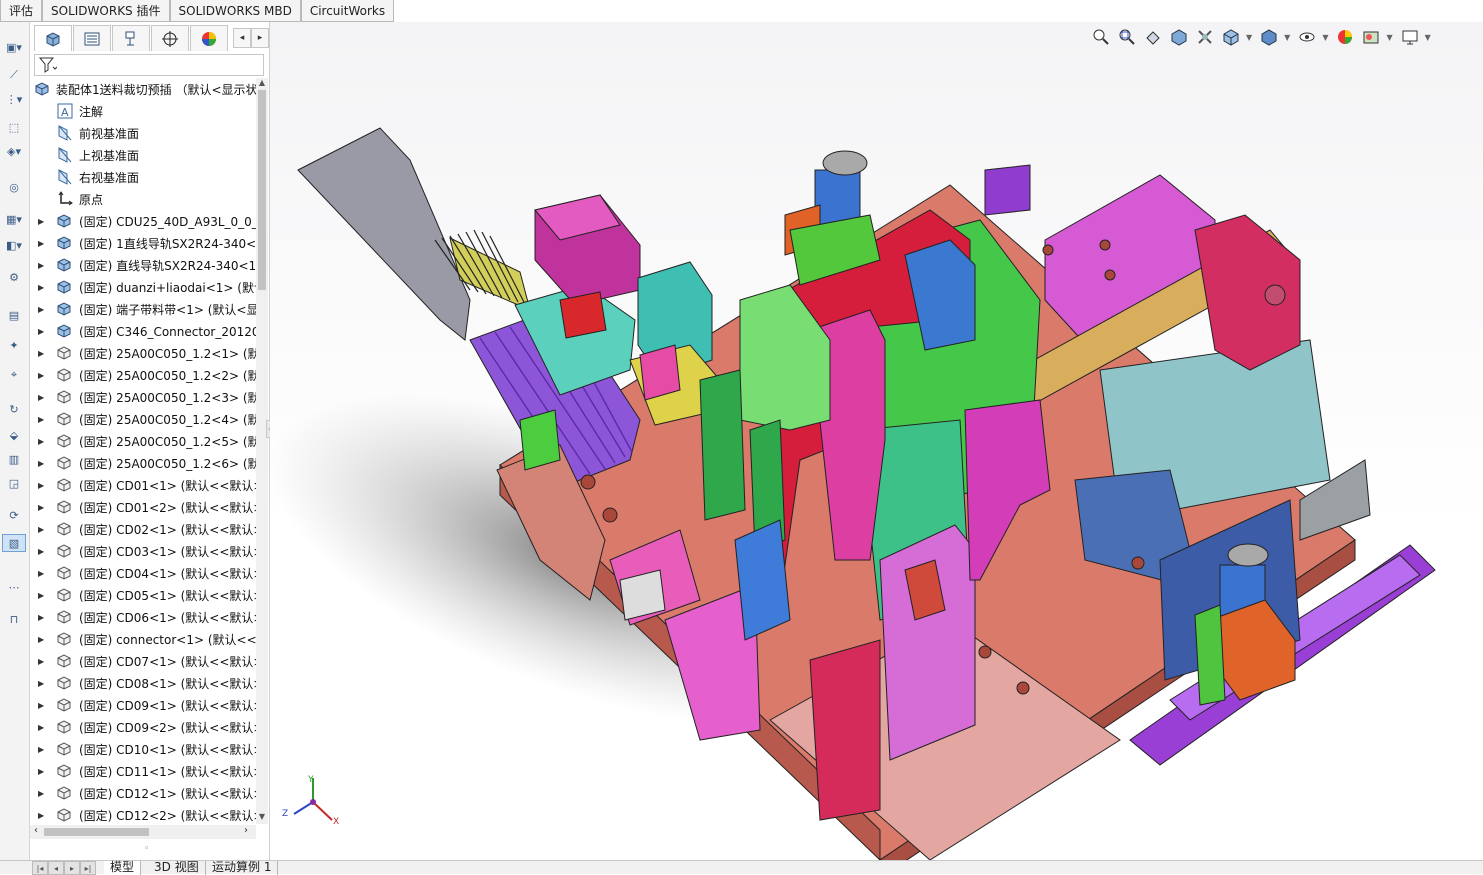 Image resolution: width=1483 pixels, height=875 pixels. What do you see at coordinates (36, 832) in the screenshot?
I see `scroll-left-icon: ‹` at bounding box center [36, 832].